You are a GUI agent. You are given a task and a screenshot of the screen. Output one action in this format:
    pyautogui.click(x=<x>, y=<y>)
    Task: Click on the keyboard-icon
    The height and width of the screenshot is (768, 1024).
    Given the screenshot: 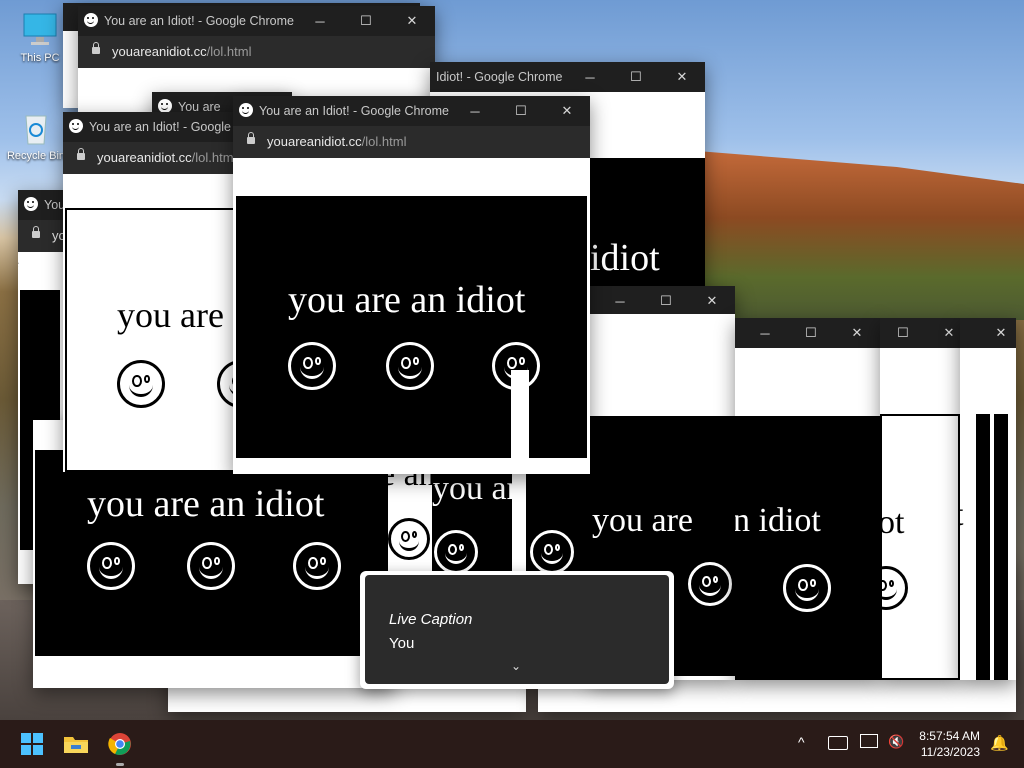 What is the action you would take?
    pyautogui.click(x=838, y=743)
    